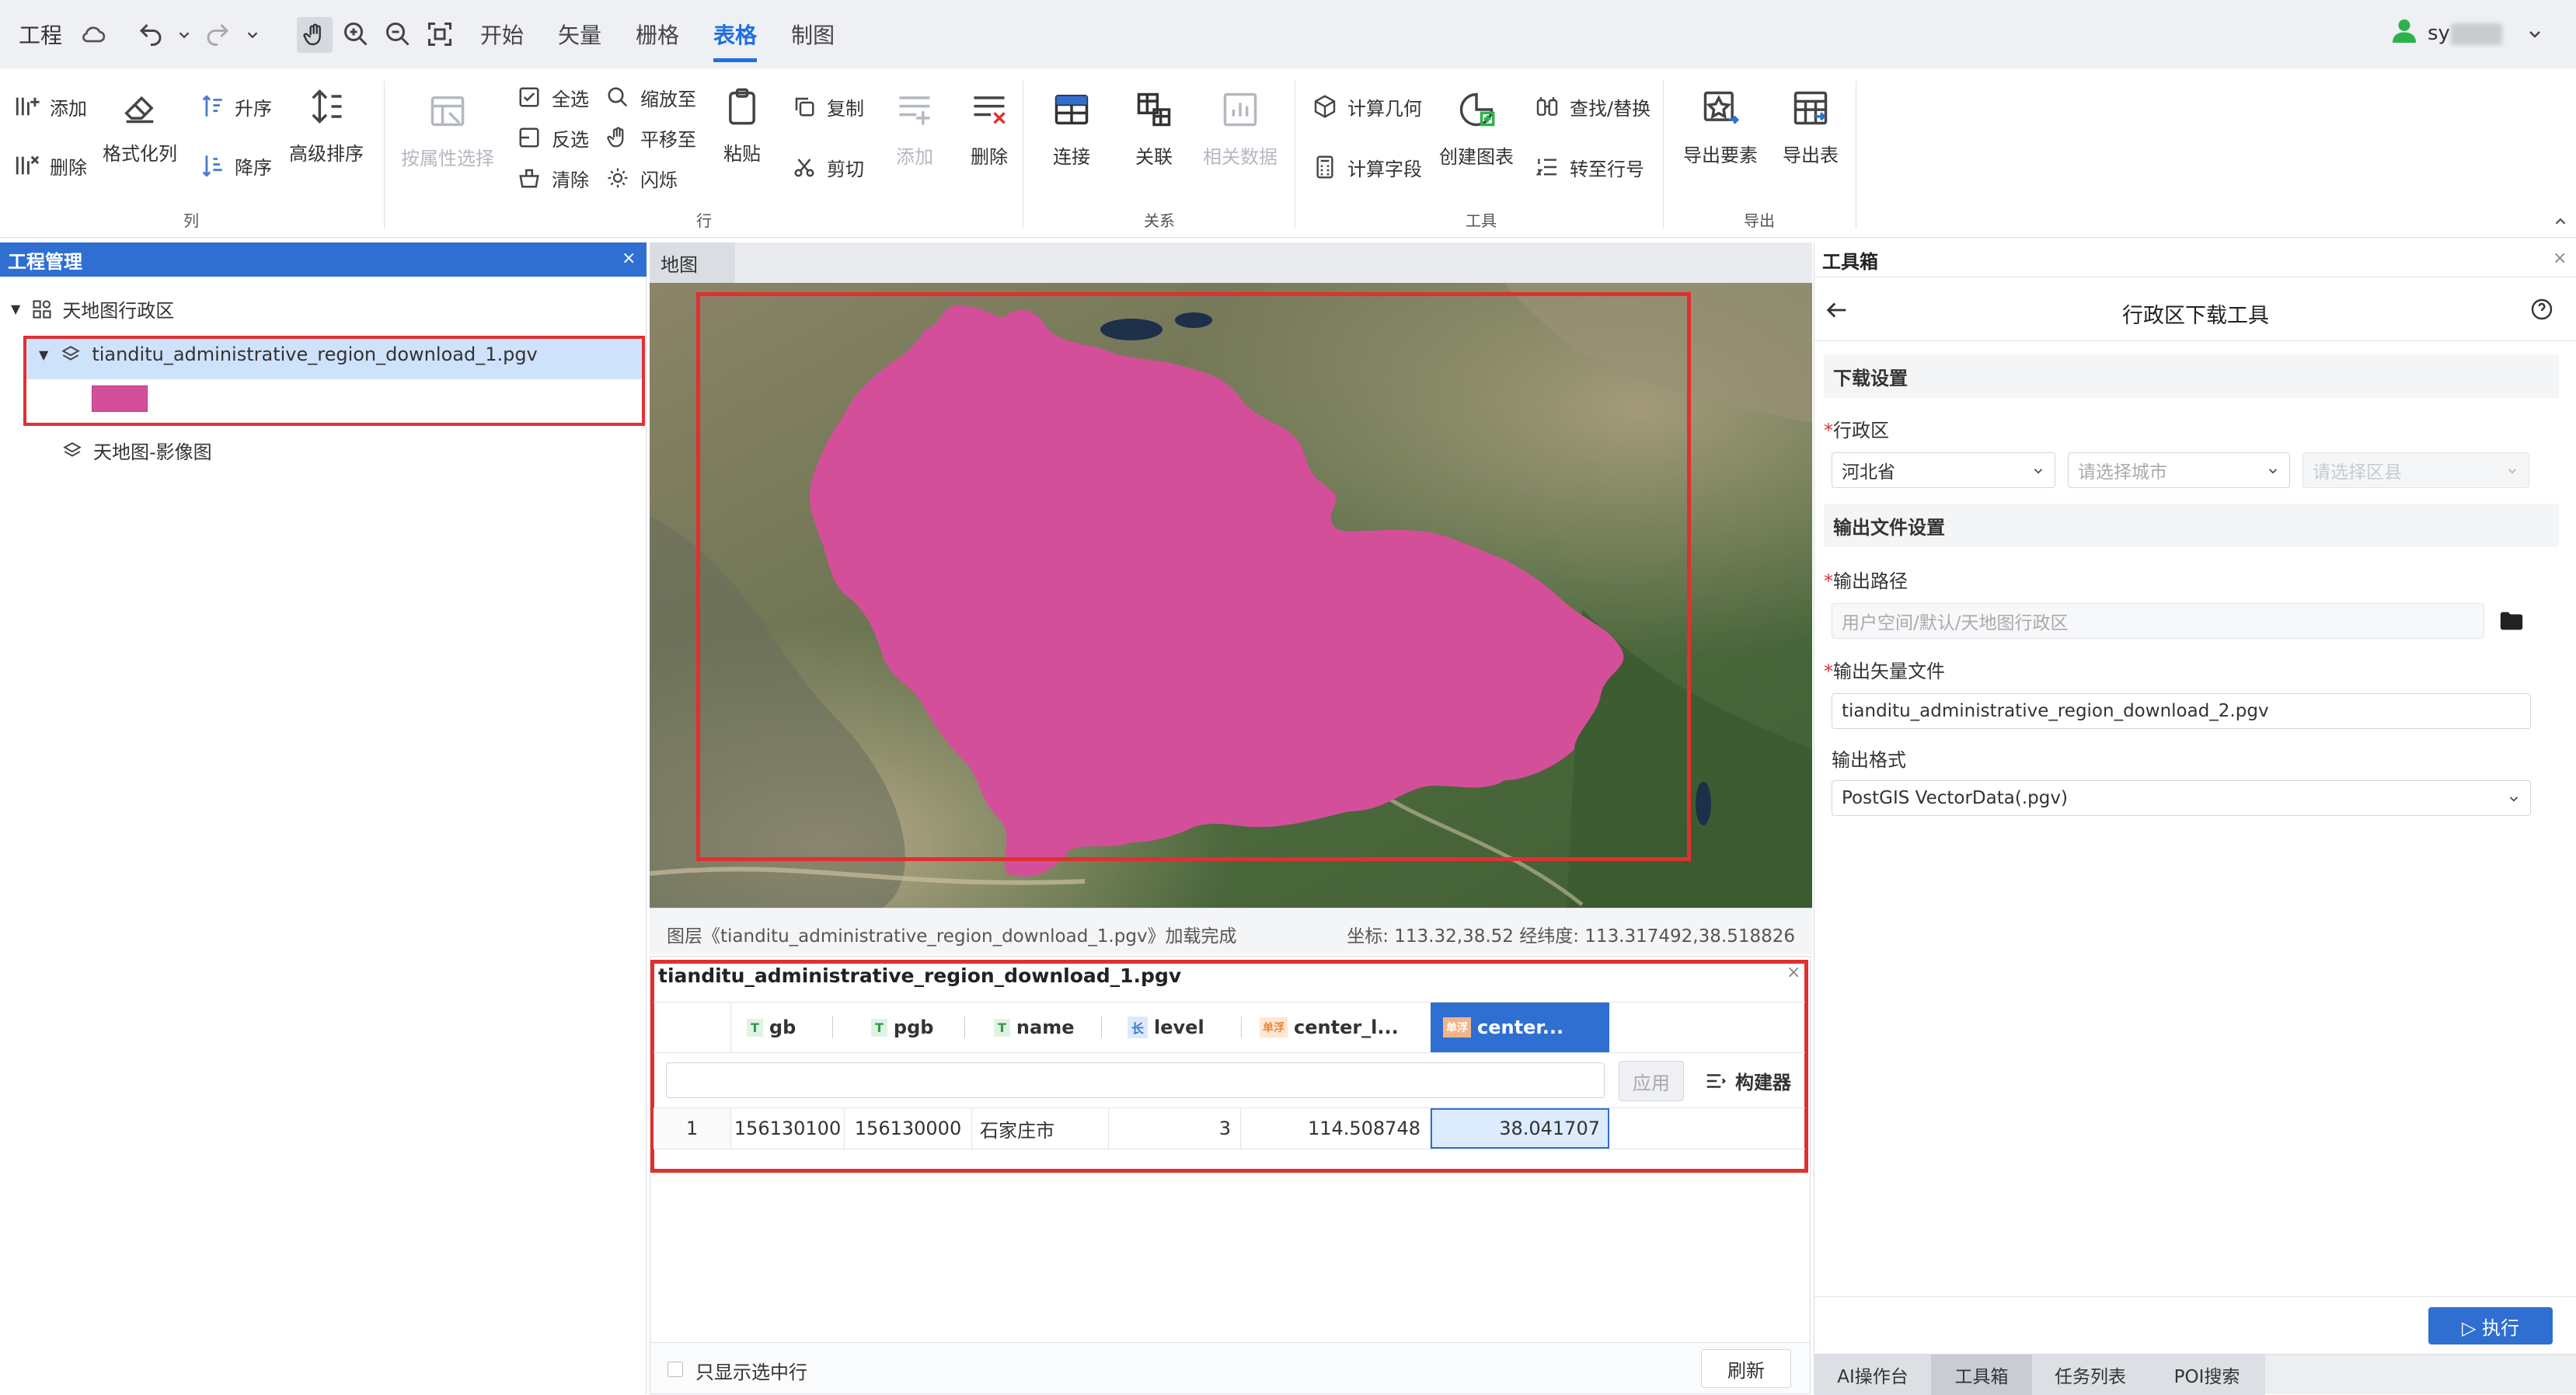  Describe the element at coordinates (551, 138) in the screenshot. I see `invert-selection-button: 反选` at that location.